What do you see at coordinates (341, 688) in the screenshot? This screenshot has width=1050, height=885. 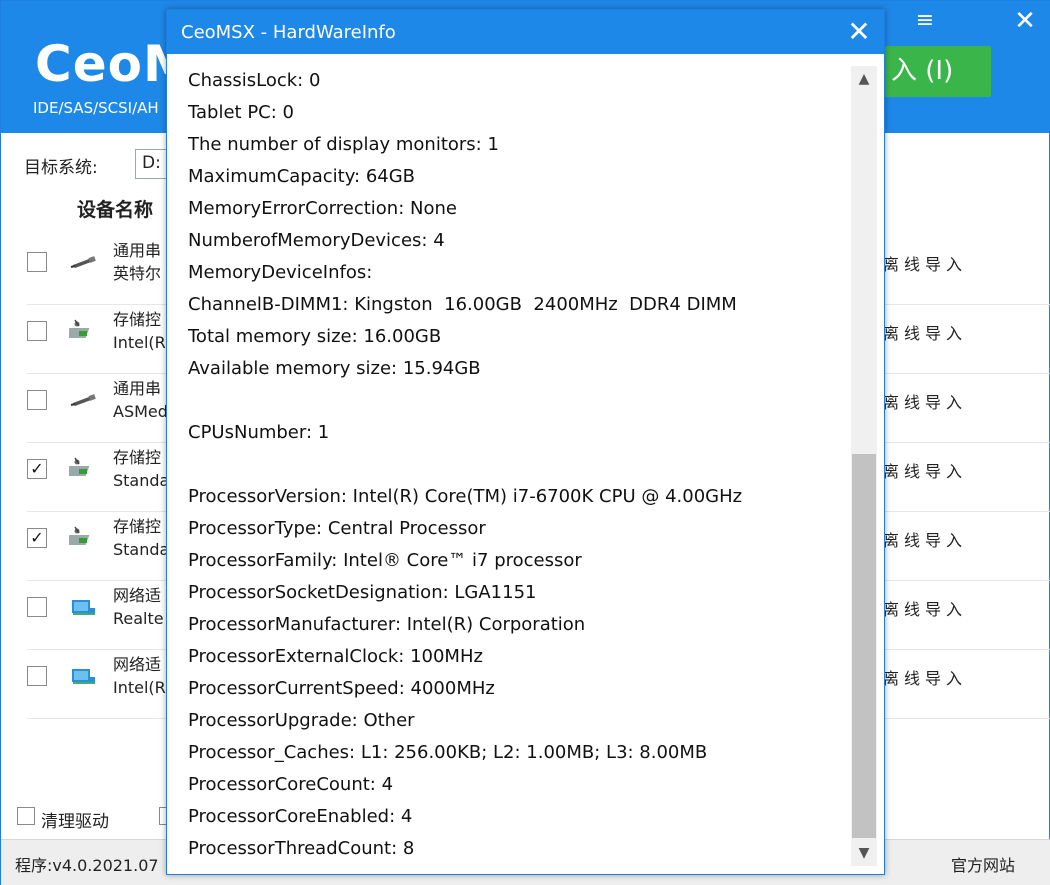 I see `info-line: ProcessorCurrentSpeed: 4000MHz` at bounding box center [341, 688].